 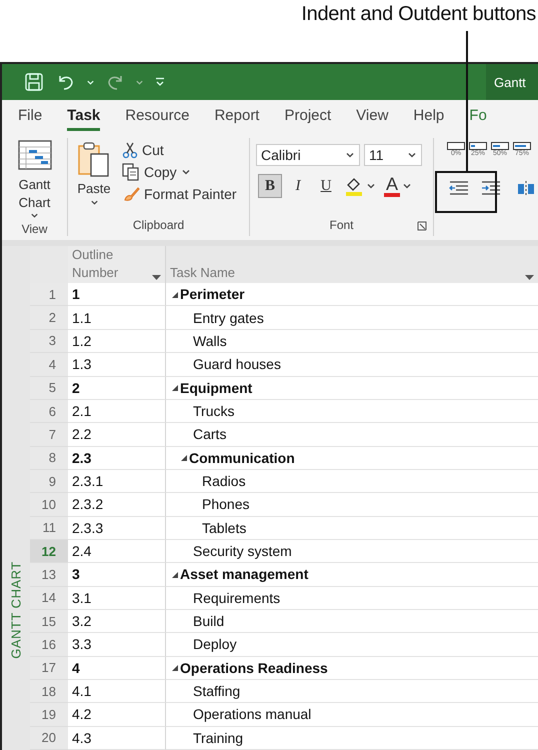 What do you see at coordinates (157, 117) in the screenshot?
I see `ribbon-tab: Resource` at bounding box center [157, 117].